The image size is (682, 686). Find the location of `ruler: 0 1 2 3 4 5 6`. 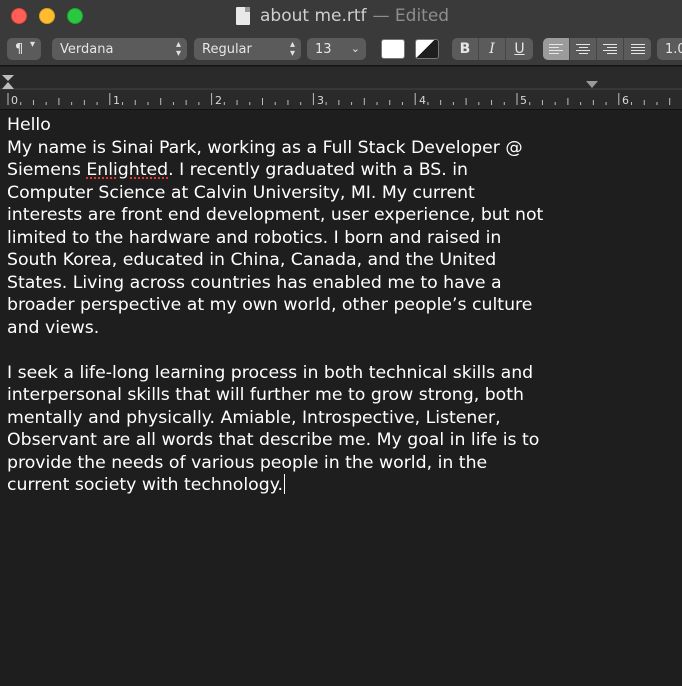

ruler: 0 1 2 3 4 5 6 is located at coordinates (341, 88).